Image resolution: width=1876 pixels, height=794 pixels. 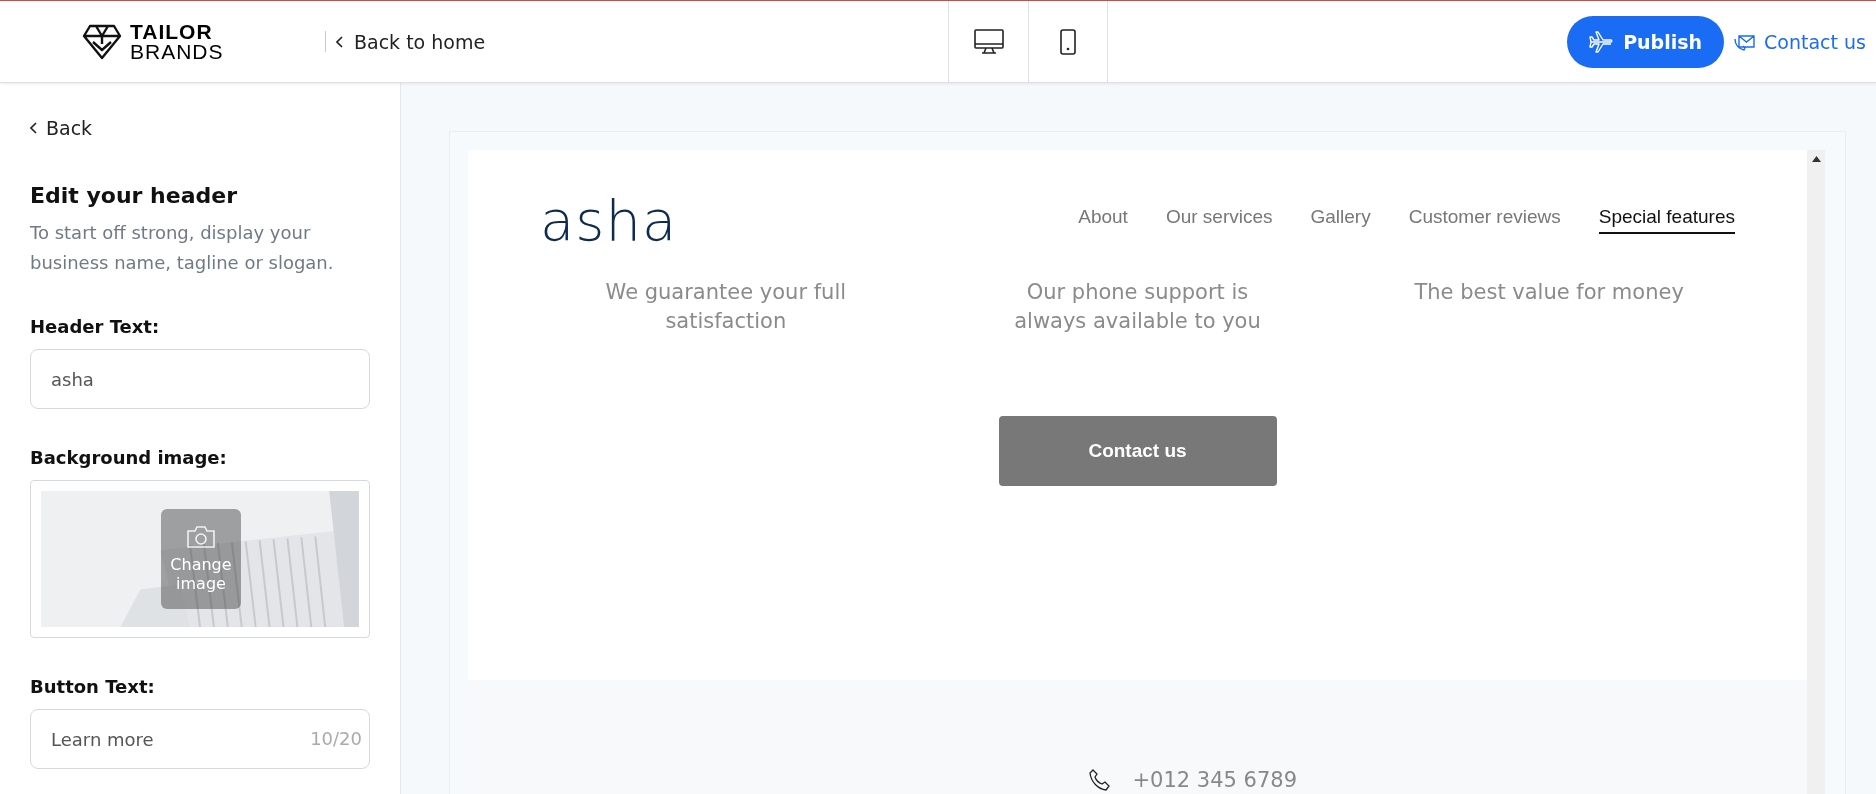 I want to click on nav-link: Customer reviews, so click(x=1484, y=220).